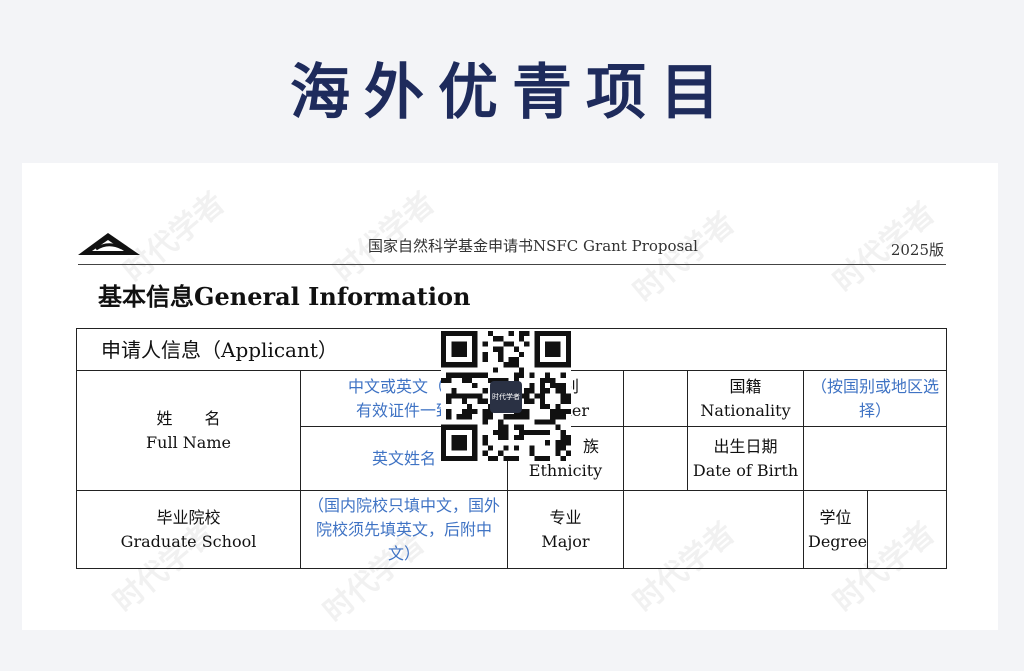 This screenshot has width=1024, height=671. What do you see at coordinates (745, 446) in the screenshot?
I see `dob-zh: 出生日期` at bounding box center [745, 446].